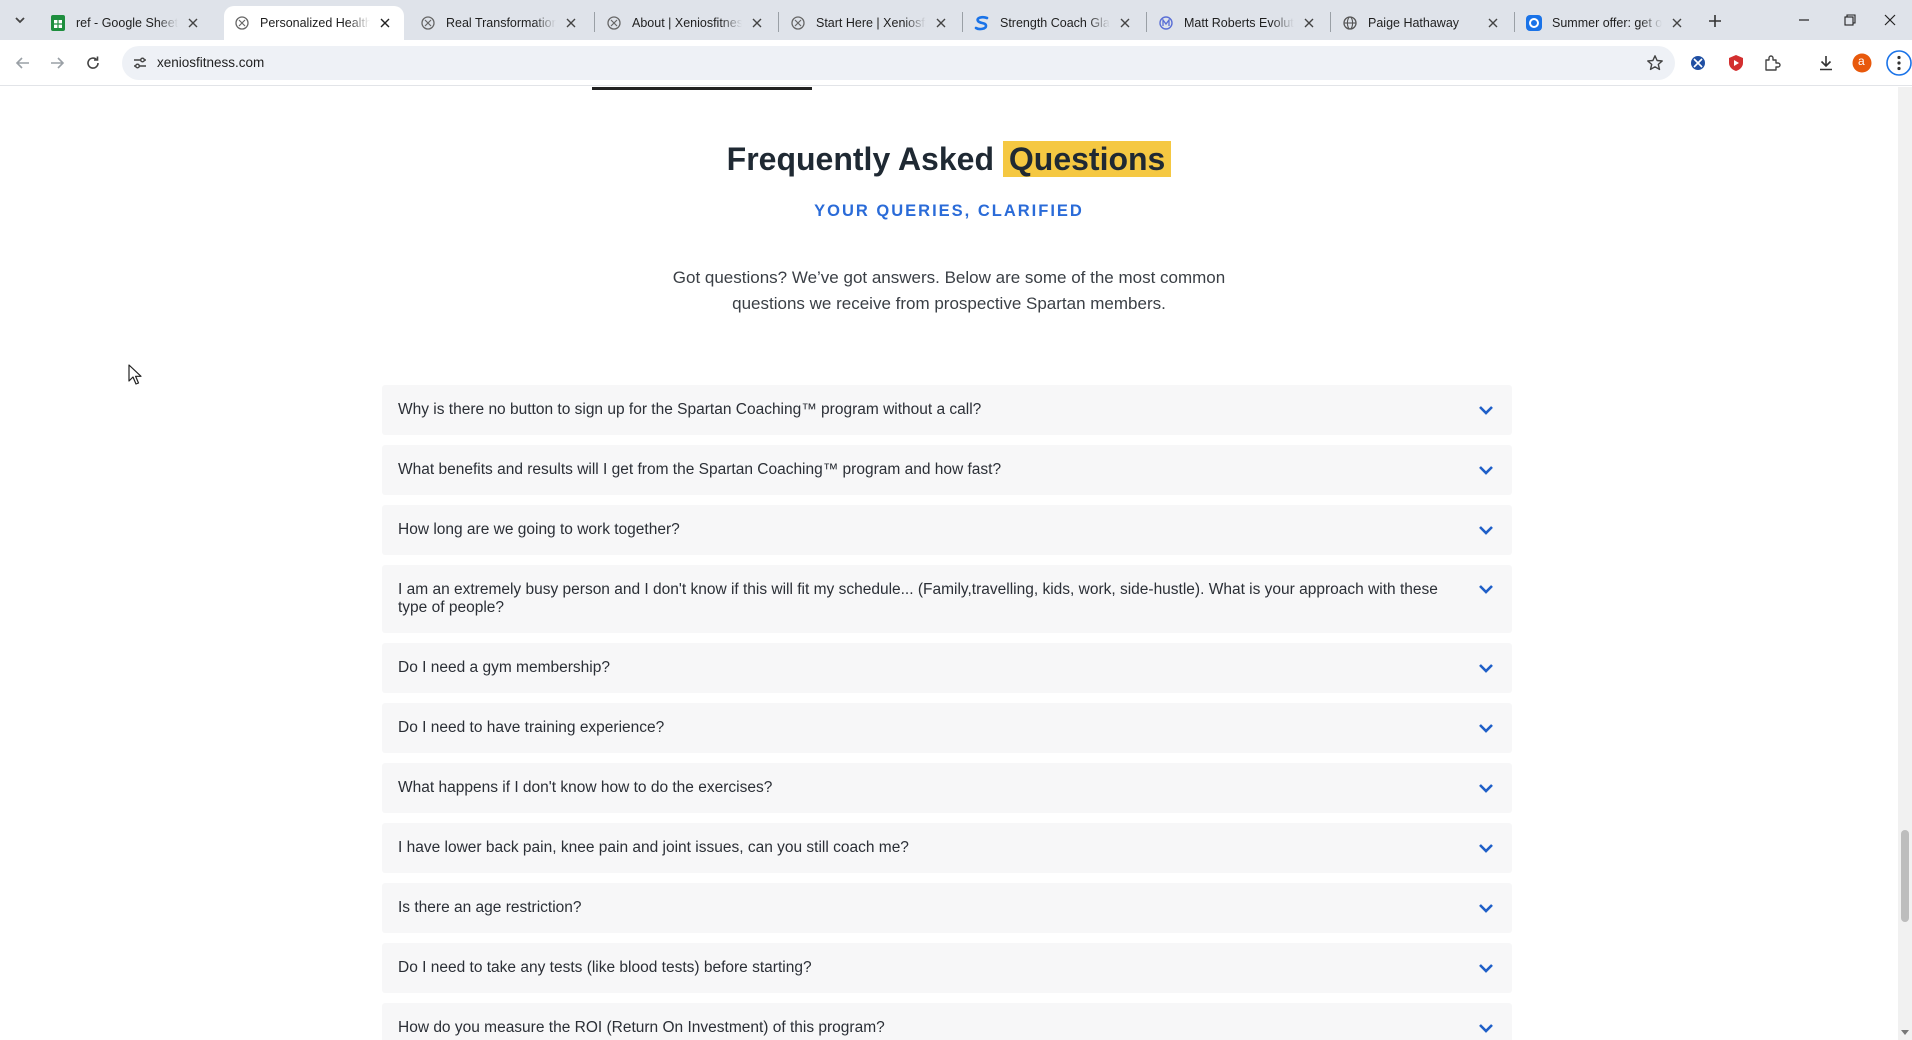  I want to click on tab-title: Strength Coach Glasg, so click(1055, 23).